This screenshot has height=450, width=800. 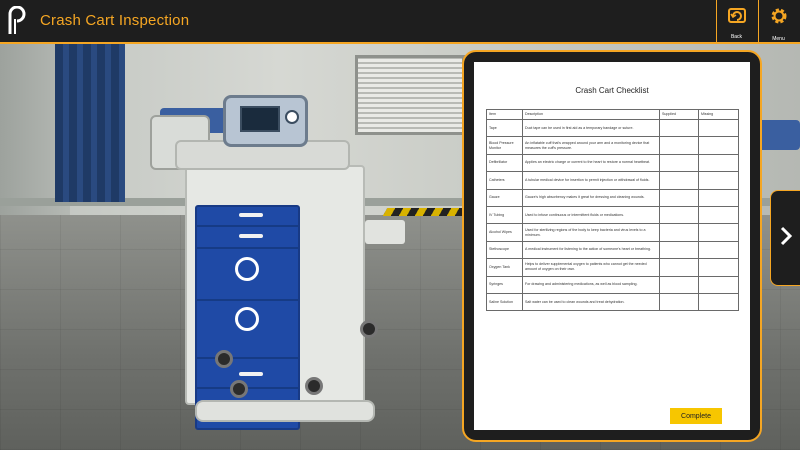 I want to click on item-cell: Gauze, so click(x=504, y=197).